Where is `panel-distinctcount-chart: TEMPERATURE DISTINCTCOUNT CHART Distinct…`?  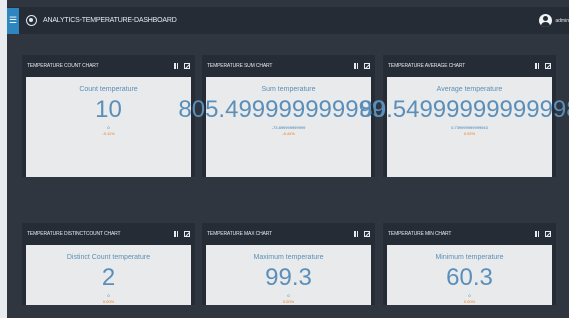
panel-distinctcount-chart: TEMPERATURE DISTINCTCOUNT CHART Distinct… is located at coordinates (108, 264).